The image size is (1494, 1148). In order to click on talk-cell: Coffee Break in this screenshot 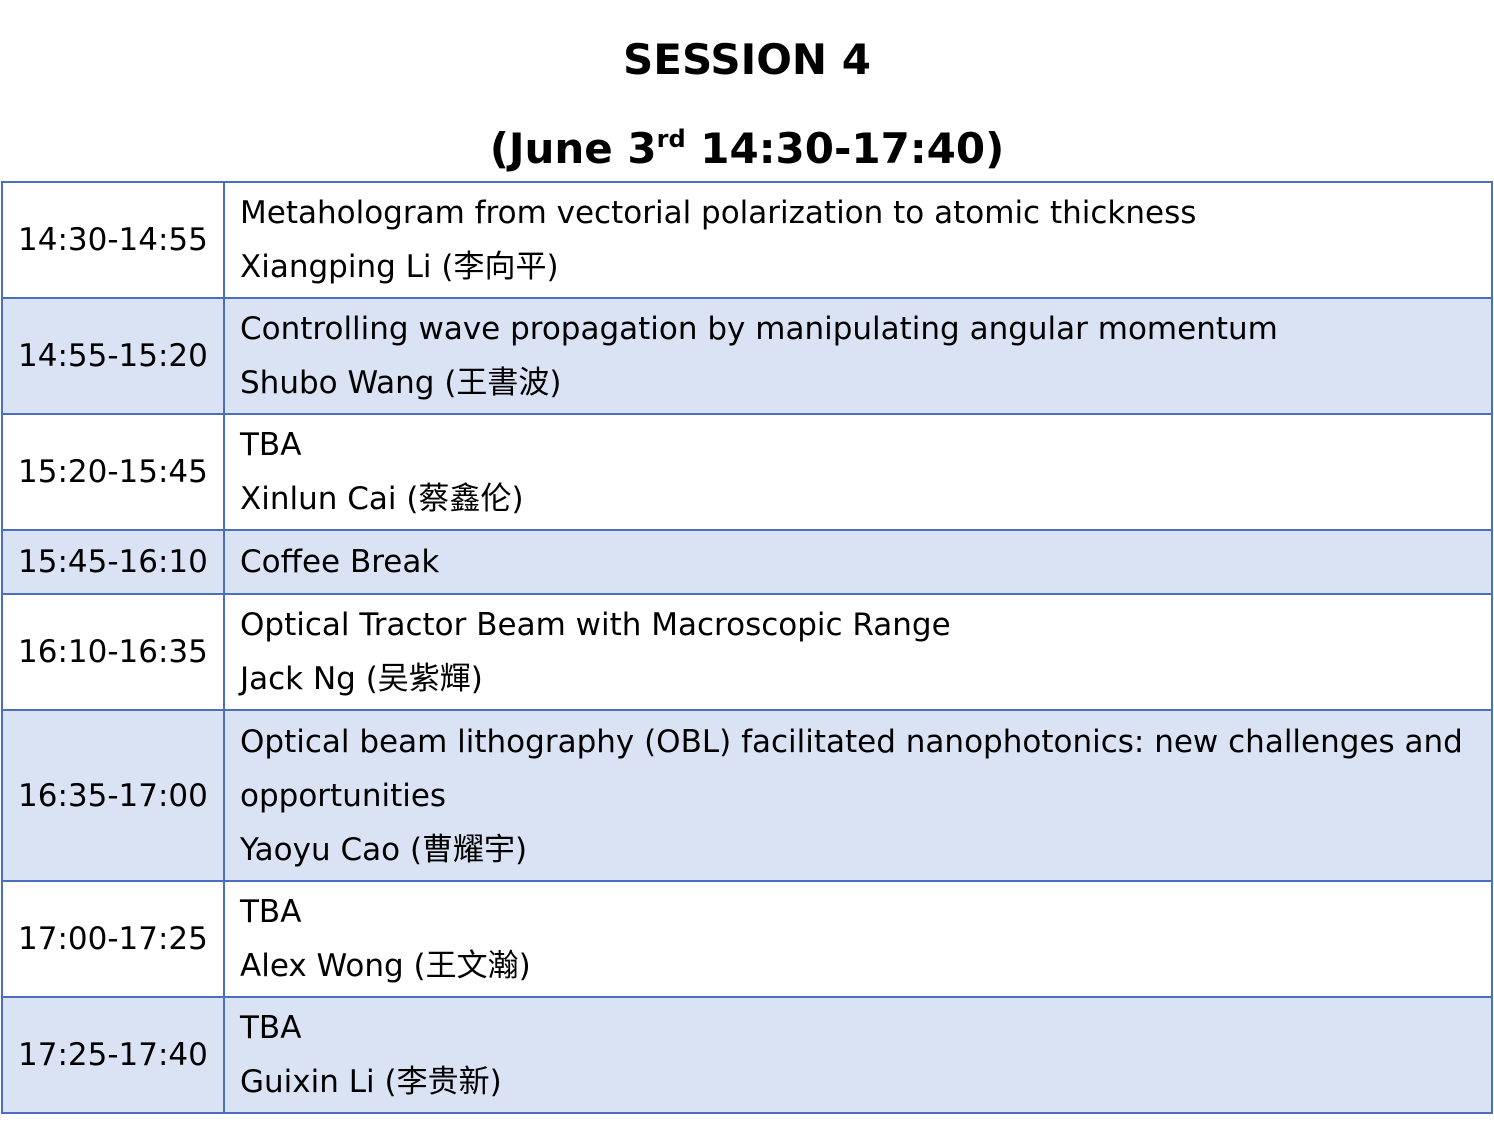, I will do `click(858, 562)`.